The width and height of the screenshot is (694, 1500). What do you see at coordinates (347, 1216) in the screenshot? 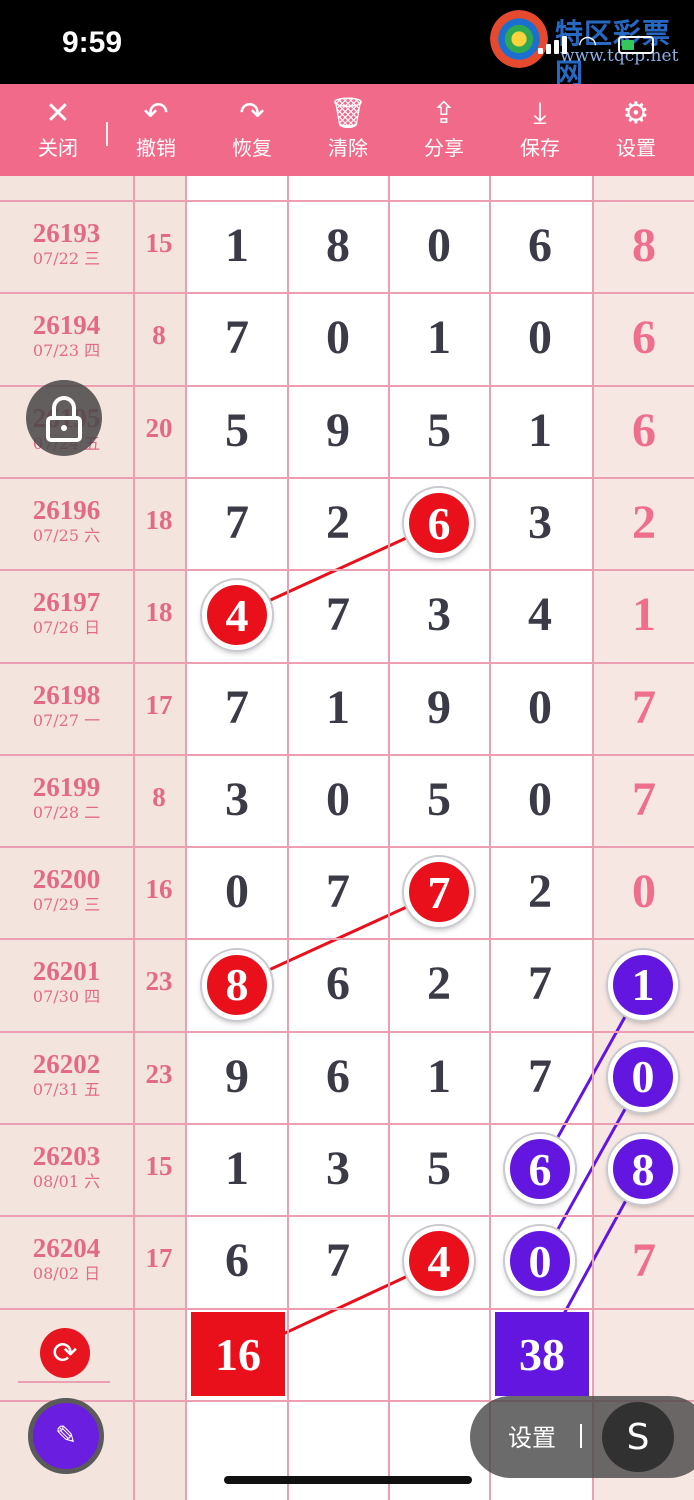
I see `grid-hline` at bounding box center [347, 1216].